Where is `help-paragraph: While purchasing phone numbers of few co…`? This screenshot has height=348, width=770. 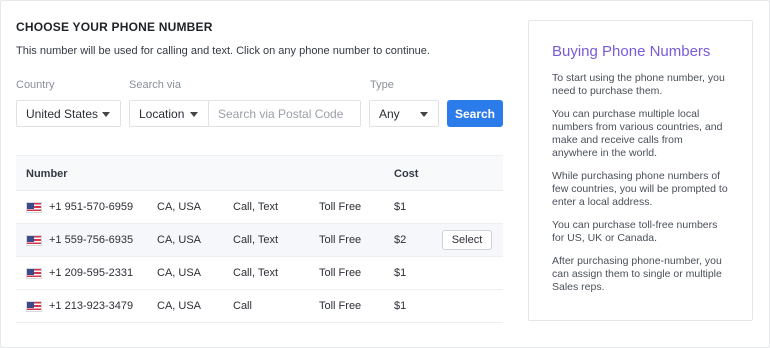
help-paragraph: While purchasing phone numbers of few co… is located at coordinates (640, 189).